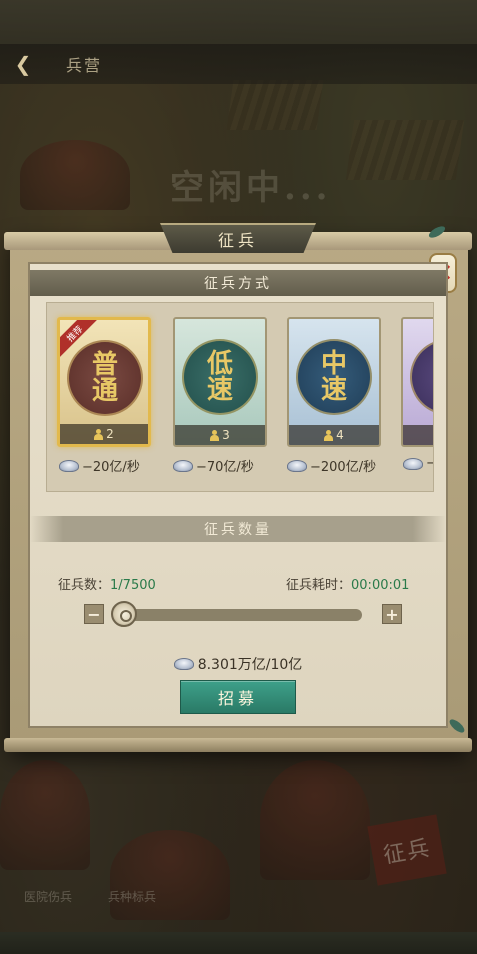 Image resolution: width=477 pixels, height=954 pixels. I want to click on recruit-count: 征兵数：1/7500, so click(107, 585).